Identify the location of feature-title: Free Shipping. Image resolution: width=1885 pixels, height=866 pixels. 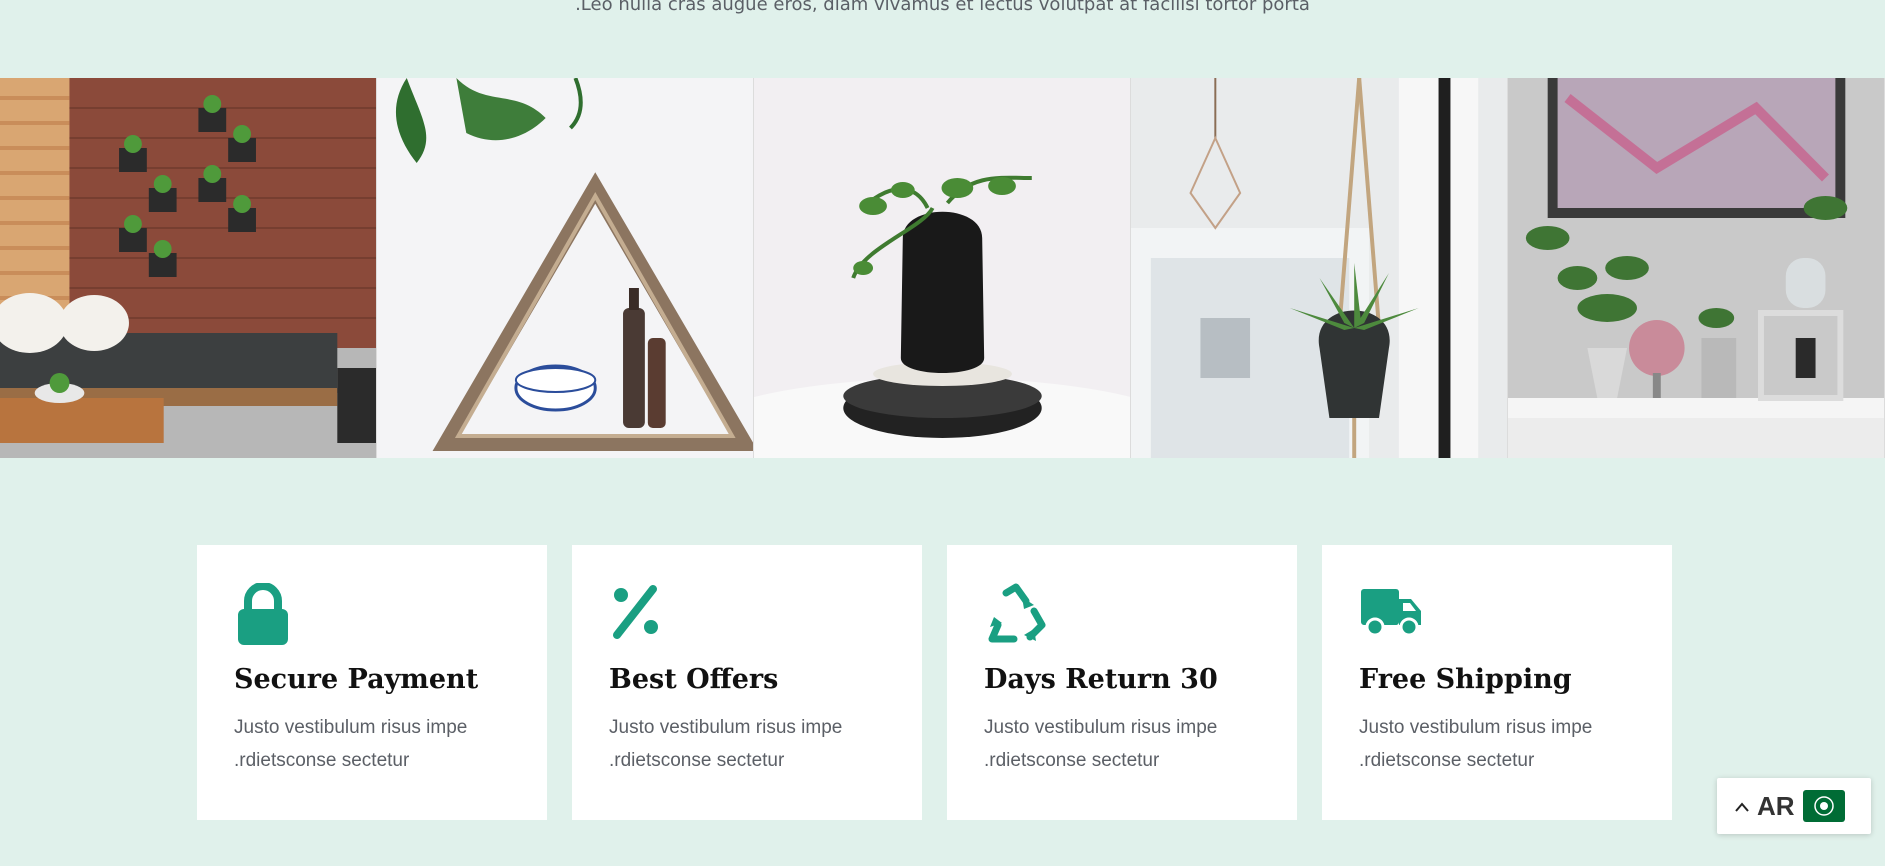
(1465, 679).